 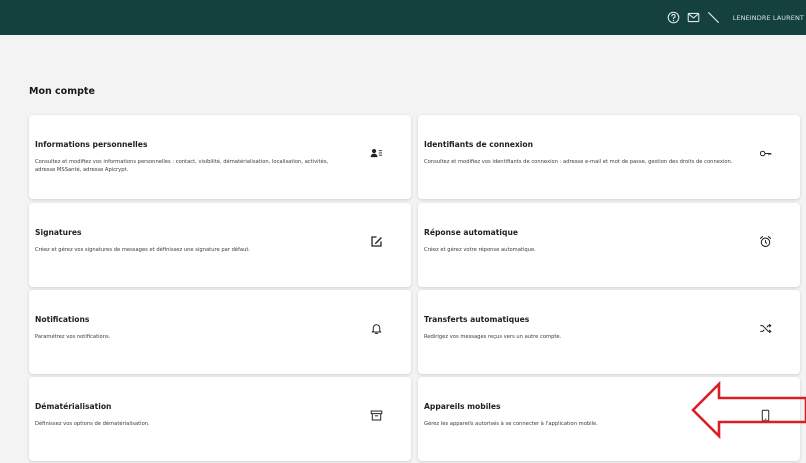 I want to click on shuffle-icon, so click(x=765, y=328).